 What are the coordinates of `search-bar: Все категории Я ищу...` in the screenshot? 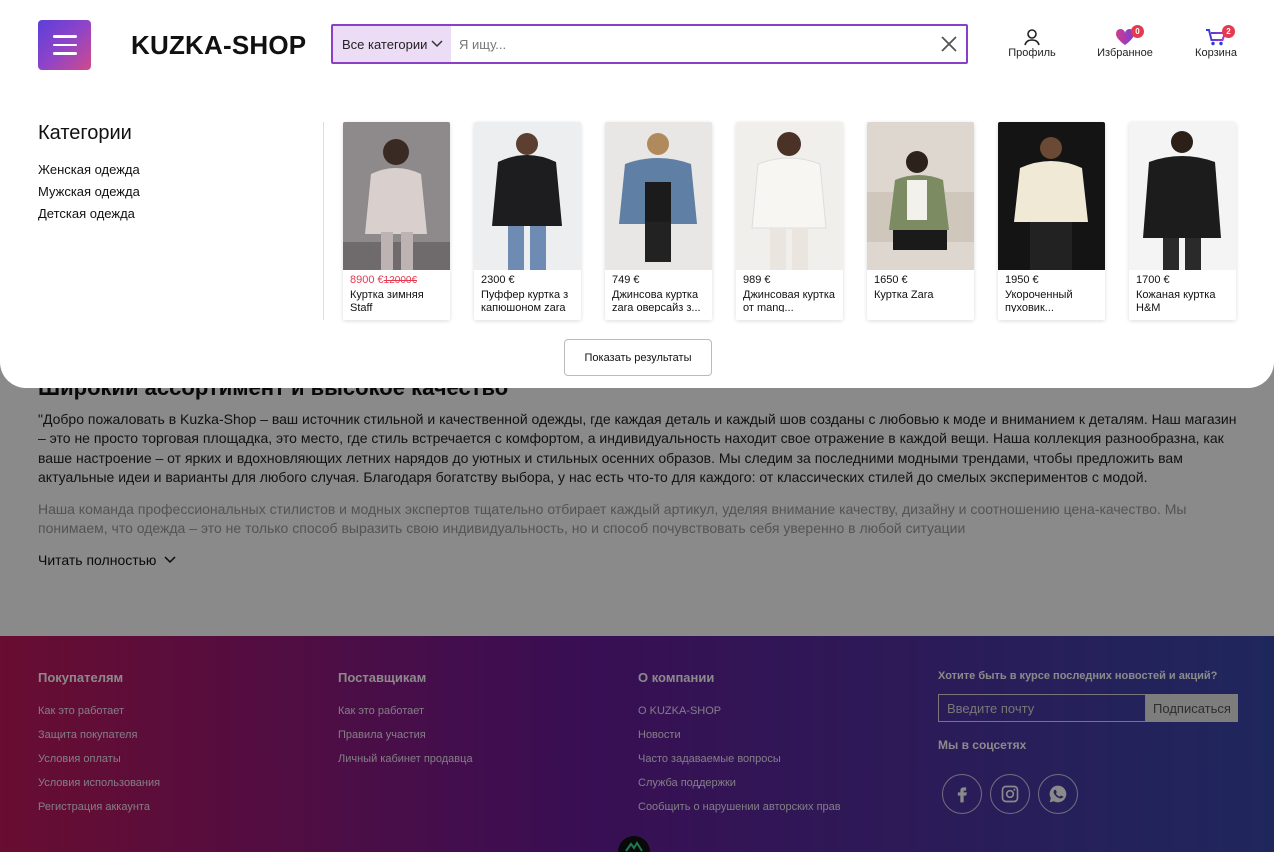 It's located at (649, 44).